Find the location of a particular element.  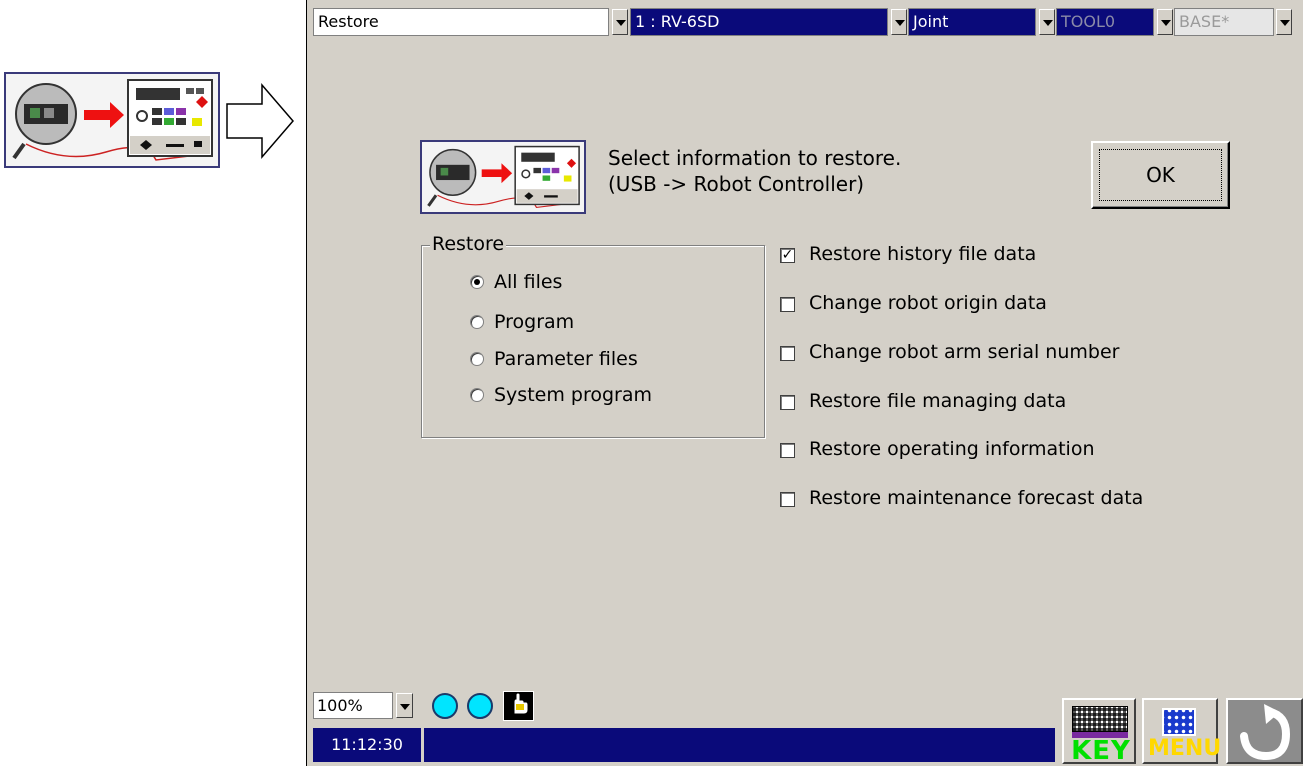

base-dropdown-icon is located at coordinates (1284, 22).